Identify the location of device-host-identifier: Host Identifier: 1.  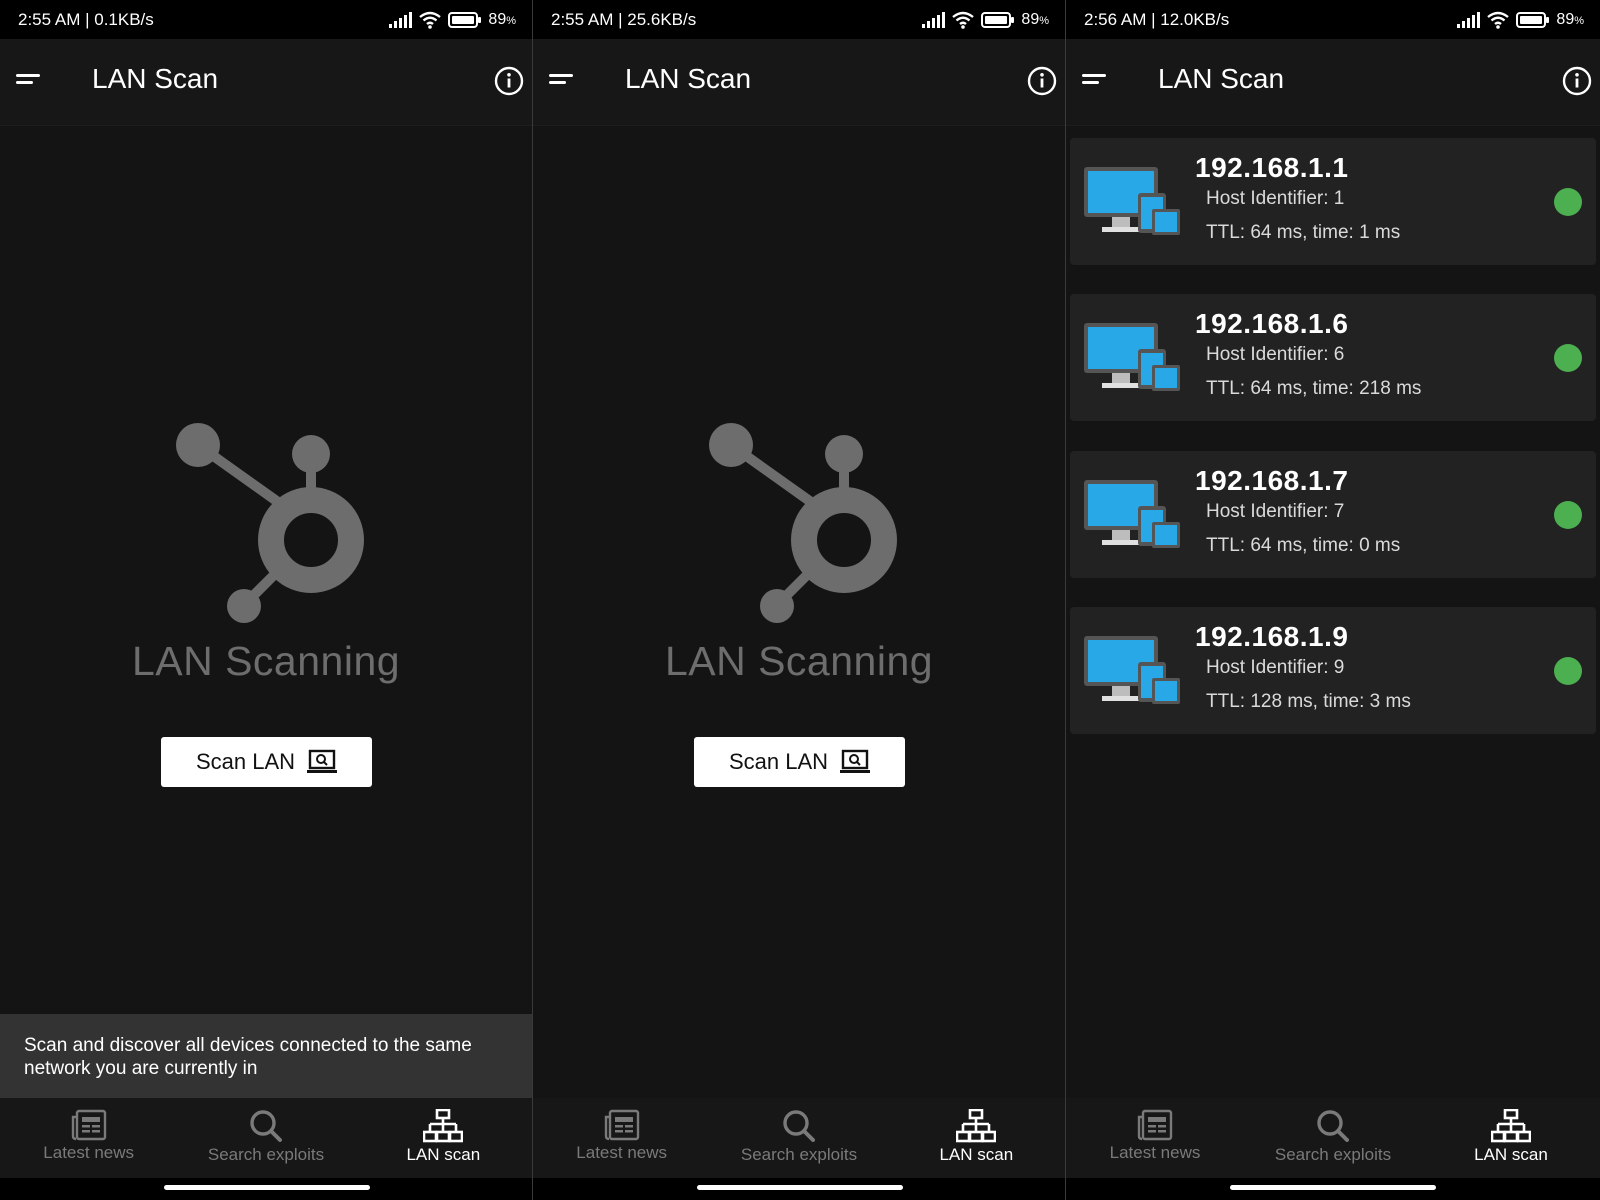
(1275, 198).